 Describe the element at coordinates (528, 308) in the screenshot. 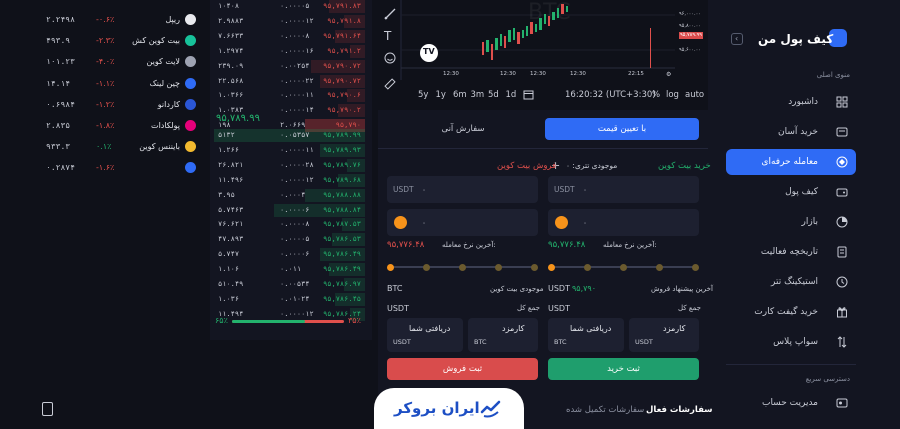

I see `total-label: جمع کل` at that location.